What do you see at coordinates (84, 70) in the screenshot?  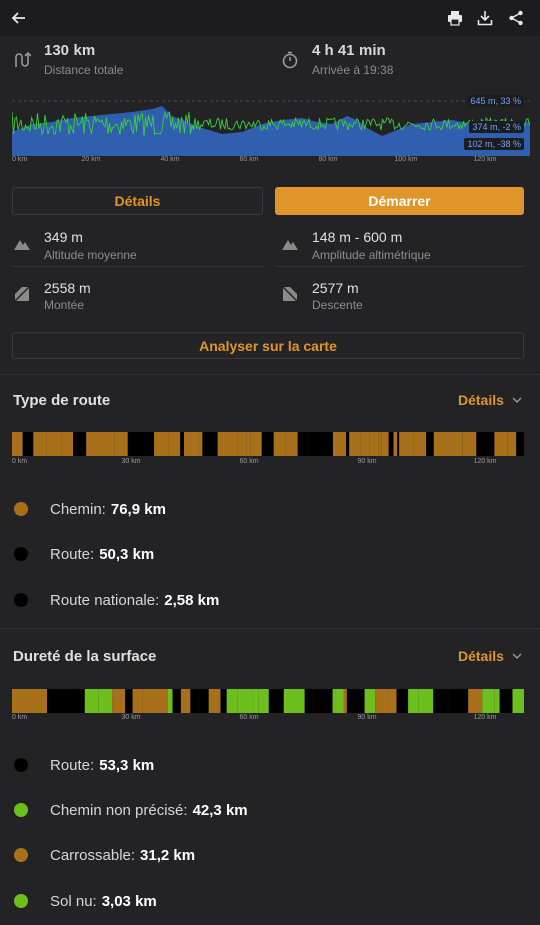 I see `distance-label: Distance totale` at bounding box center [84, 70].